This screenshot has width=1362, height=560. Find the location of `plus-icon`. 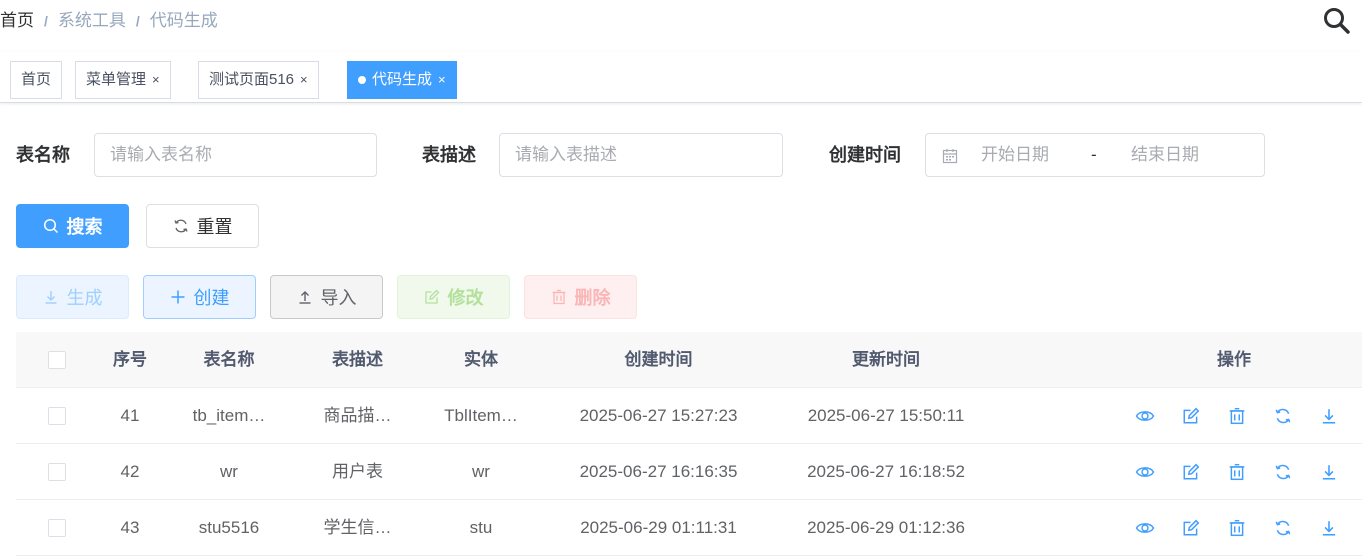

plus-icon is located at coordinates (177, 297).